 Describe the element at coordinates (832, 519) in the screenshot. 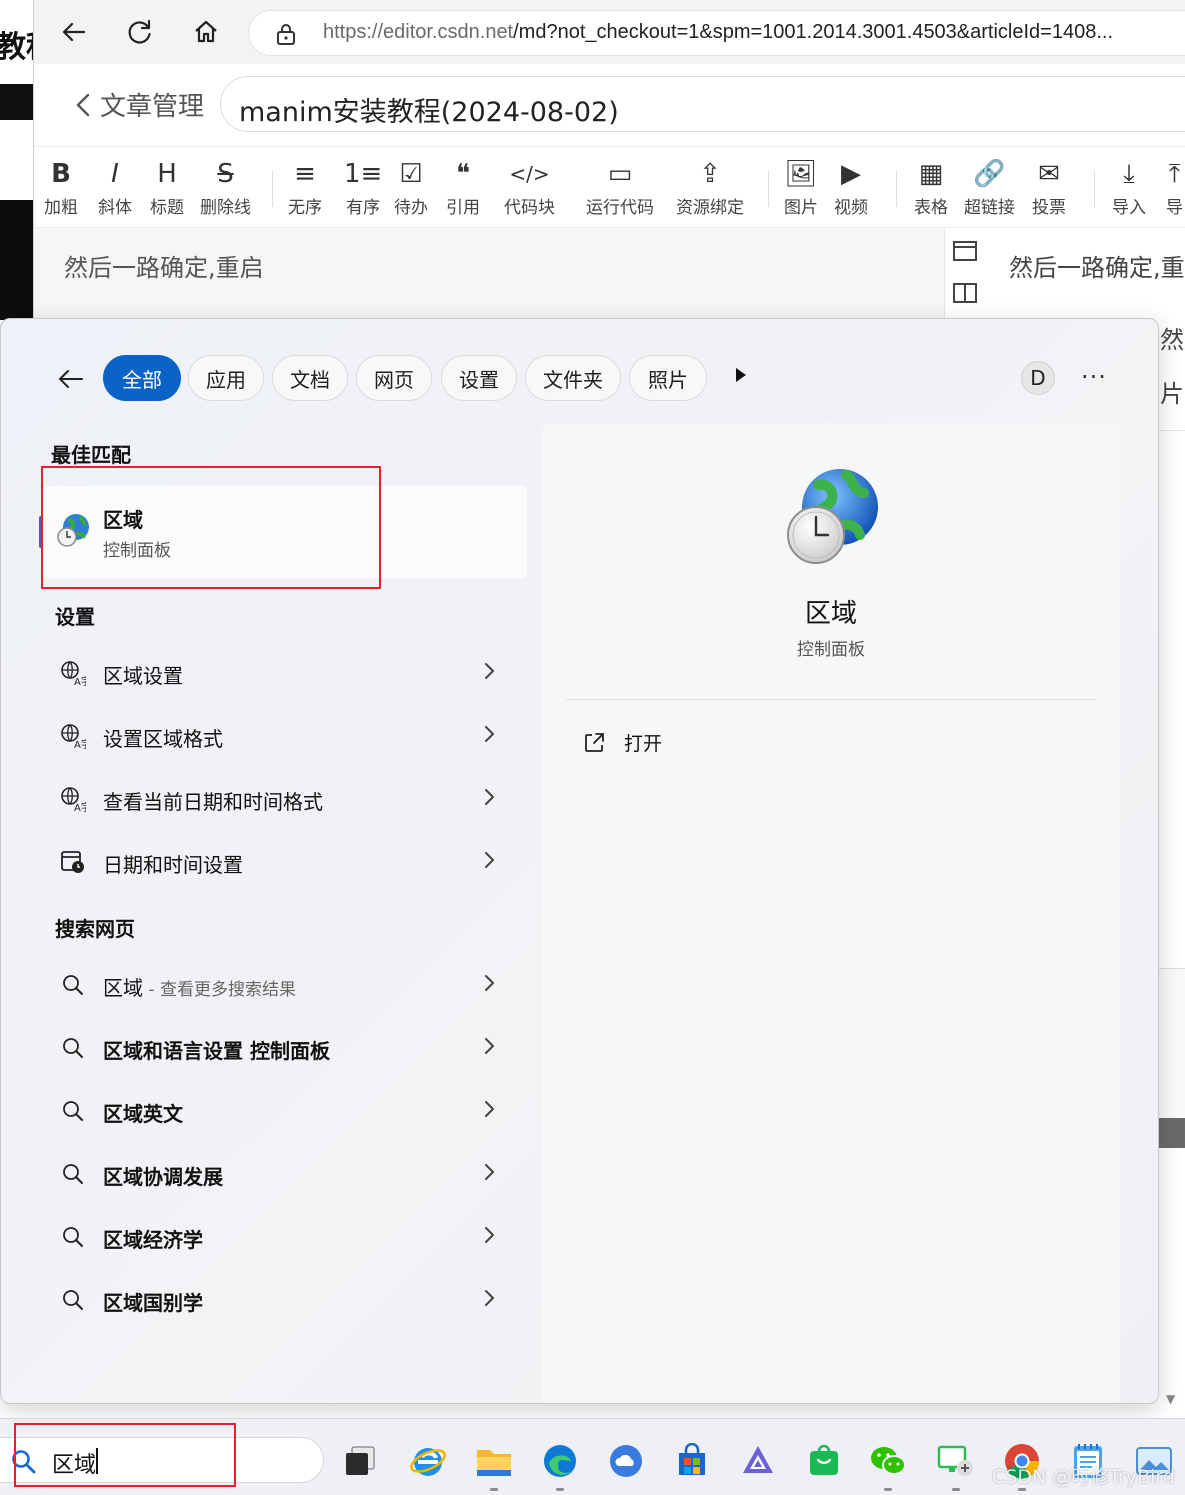

I see `region-globe-icon-large` at that location.